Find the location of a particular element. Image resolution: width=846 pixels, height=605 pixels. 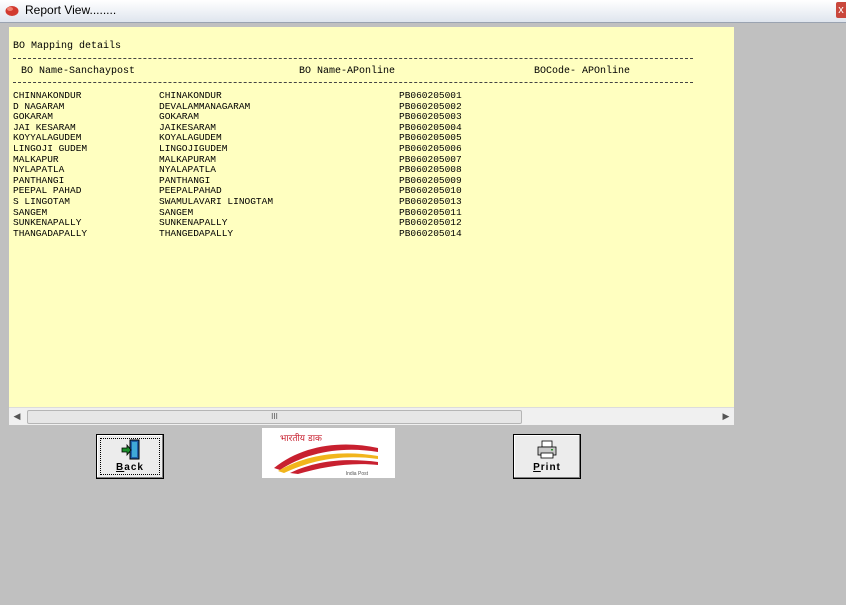

cell-aponline-name: SANGEM is located at coordinates (176, 212).